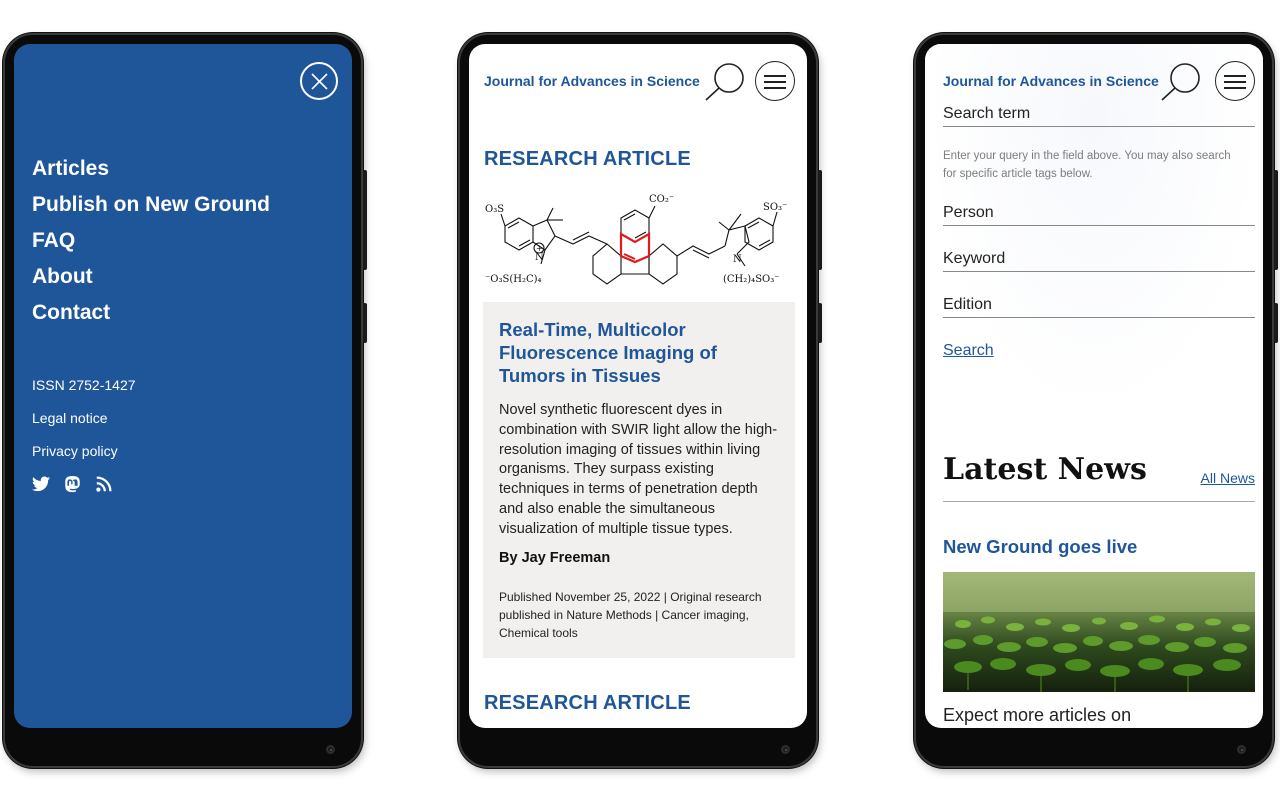 This screenshot has height=800, width=1280. I want to click on next-section-label: RESEARCH ARTICLE, so click(587, 703).